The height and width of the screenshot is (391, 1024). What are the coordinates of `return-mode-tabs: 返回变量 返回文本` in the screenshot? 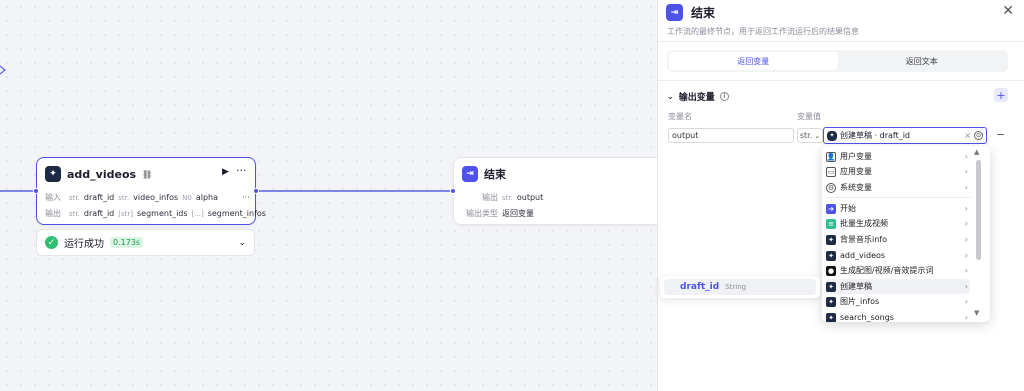 It's located at (837, 61).